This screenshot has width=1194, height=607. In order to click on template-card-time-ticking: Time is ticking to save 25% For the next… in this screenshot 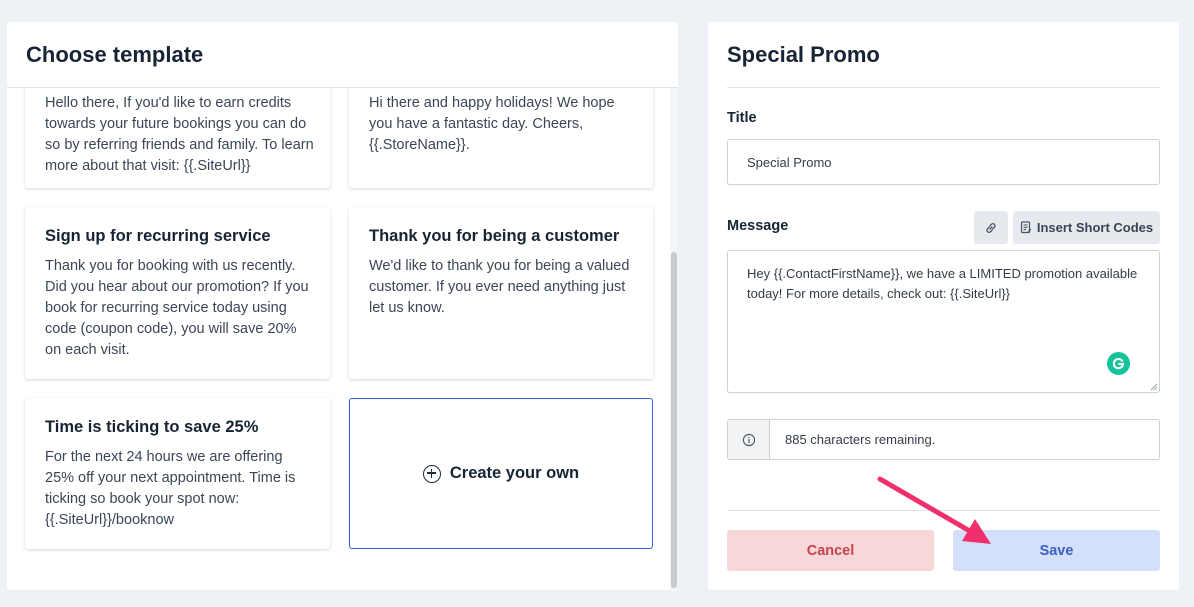, I will do `click(177, 473)`.